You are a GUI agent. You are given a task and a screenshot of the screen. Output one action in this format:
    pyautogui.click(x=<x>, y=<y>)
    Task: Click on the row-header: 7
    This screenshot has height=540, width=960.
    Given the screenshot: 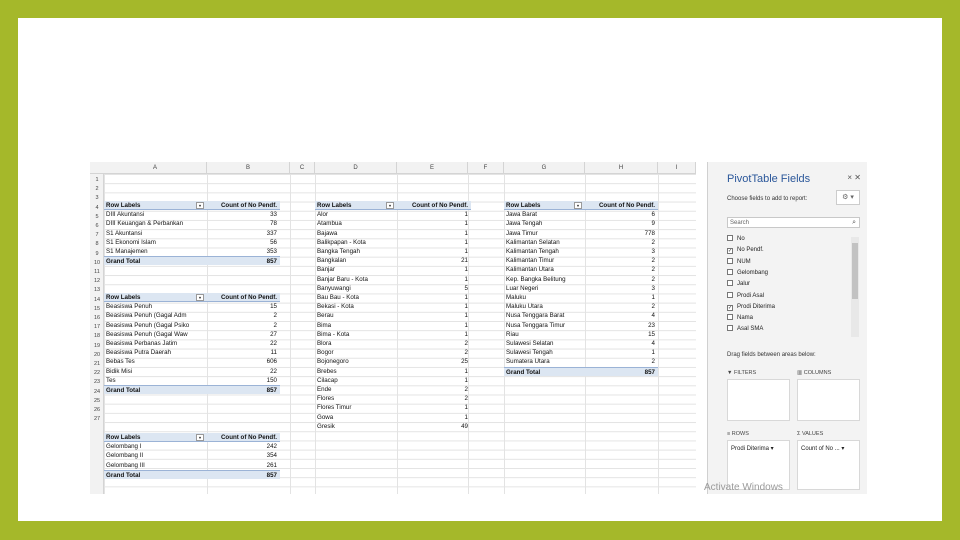 What is the action you would take?
    pyautogui.click(x=97, y=235)
    